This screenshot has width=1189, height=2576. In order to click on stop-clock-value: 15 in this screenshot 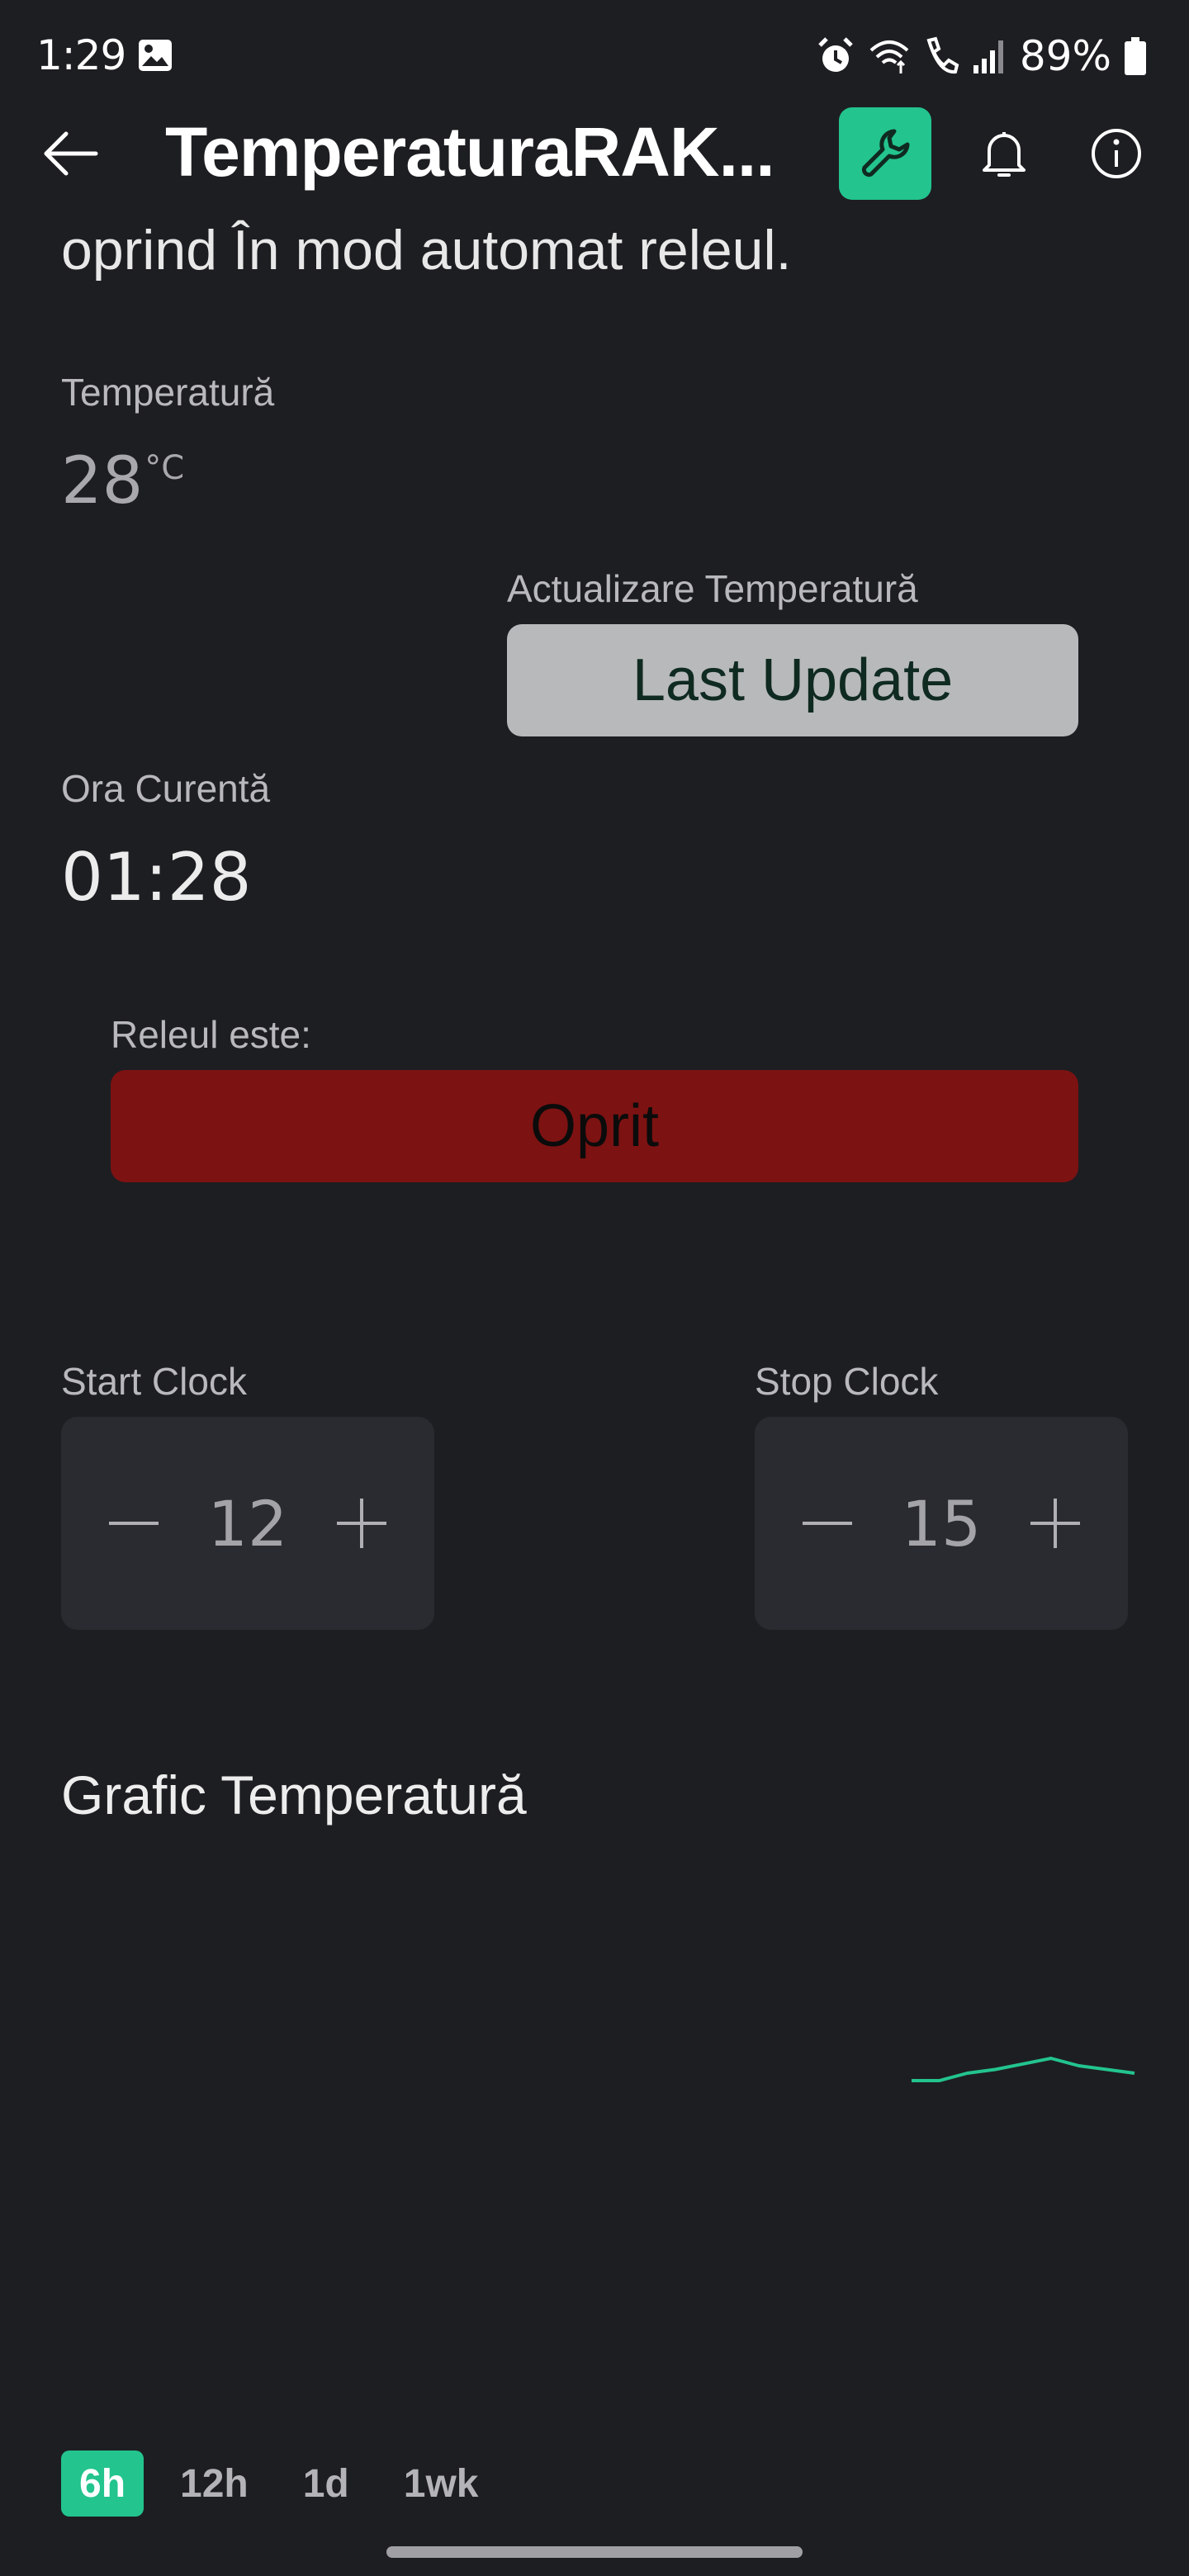, I will do `click(941, 1523)`.